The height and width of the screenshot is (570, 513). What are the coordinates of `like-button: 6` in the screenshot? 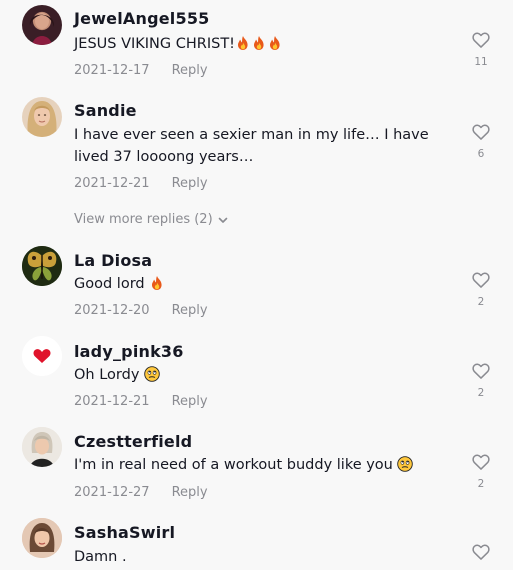 It's located at (481, 141).